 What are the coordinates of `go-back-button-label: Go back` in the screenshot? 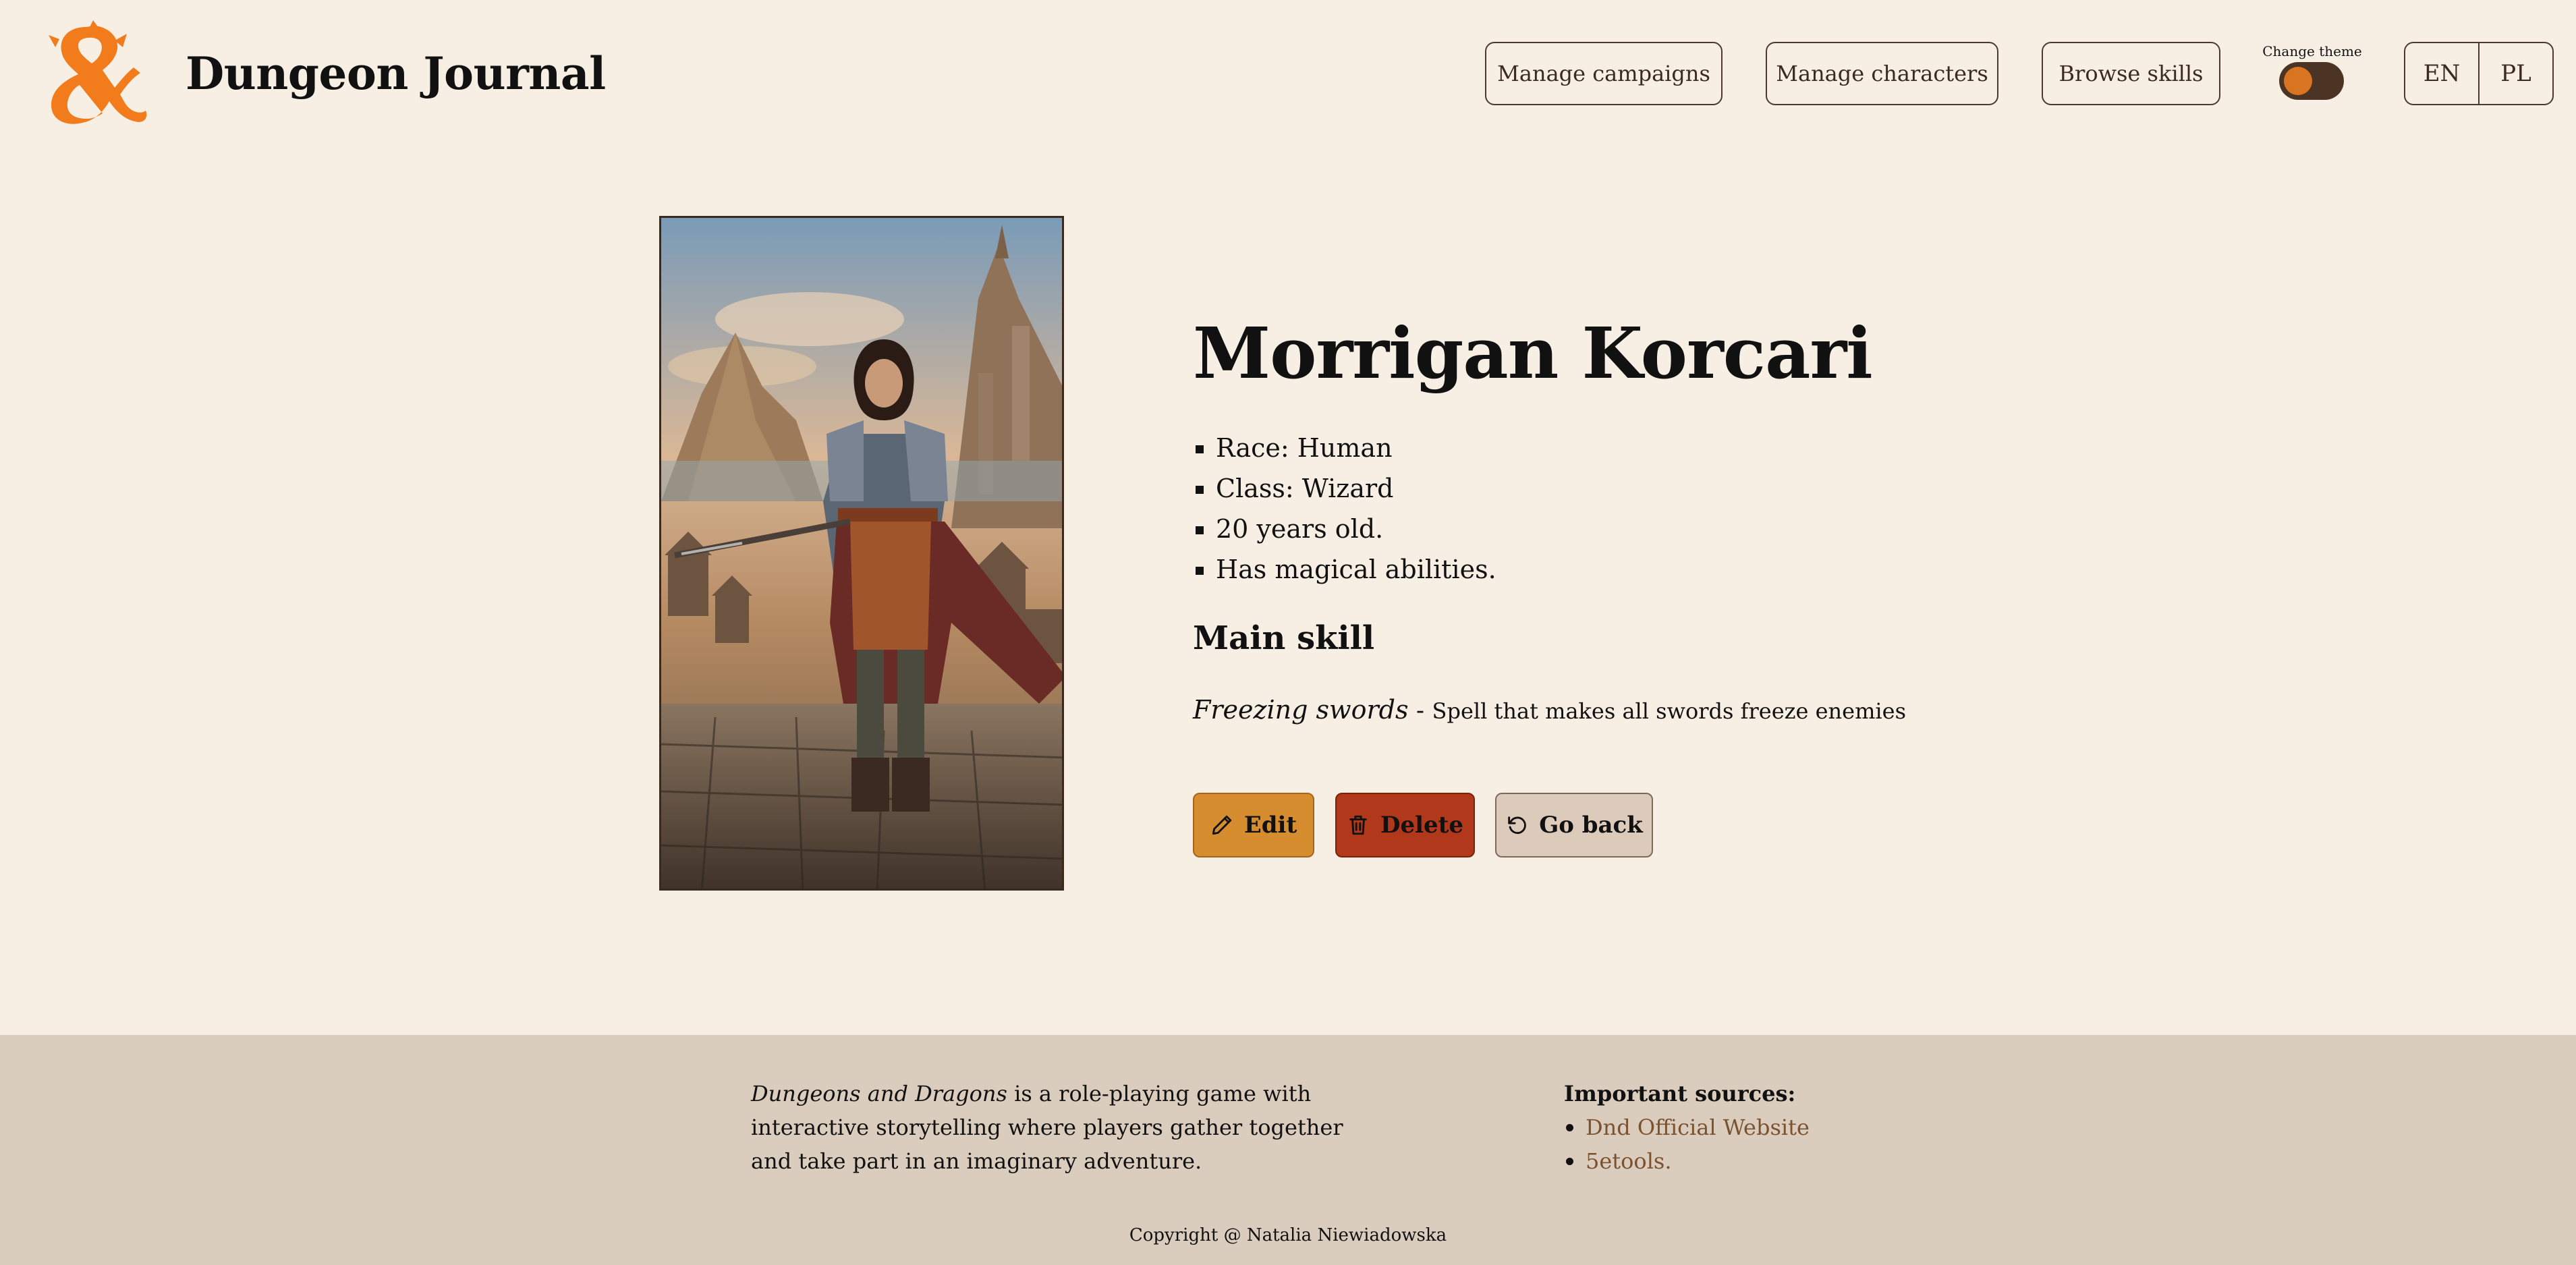 It's located at (1591, 826).